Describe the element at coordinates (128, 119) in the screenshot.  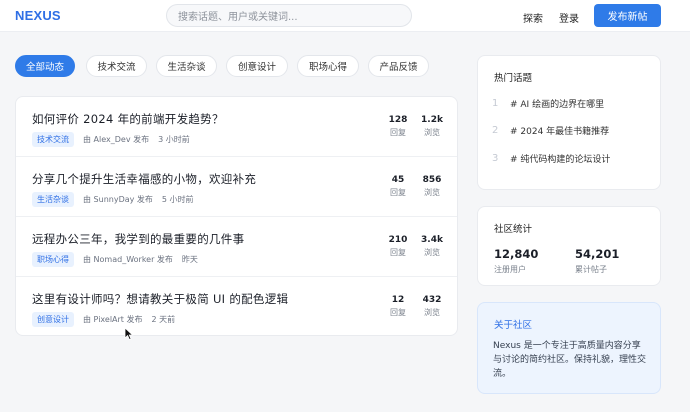
I see `post-title: 如何评价 2024 年的前端开发趋势？` at that location.